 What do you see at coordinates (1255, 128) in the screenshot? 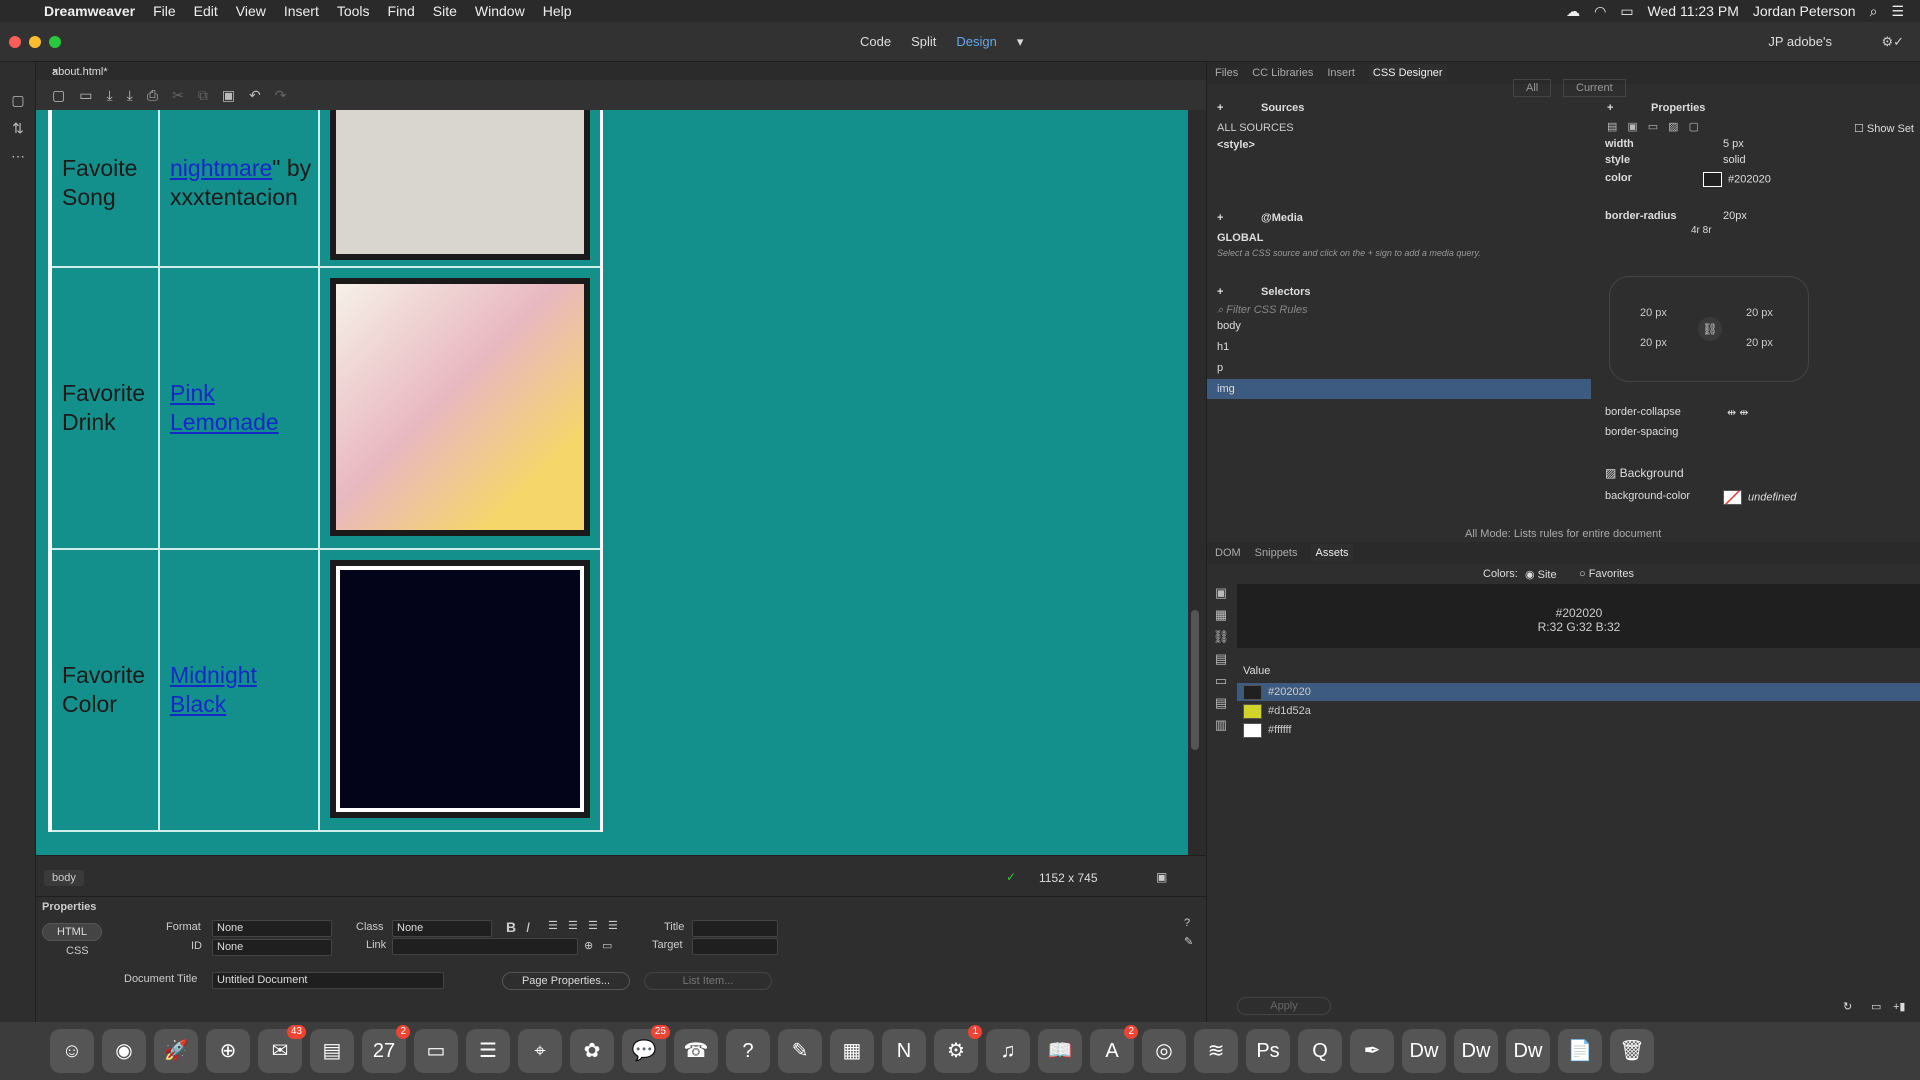
I see `all-sources-item: ALL SOURCES` at bounding box center [1255, 128].